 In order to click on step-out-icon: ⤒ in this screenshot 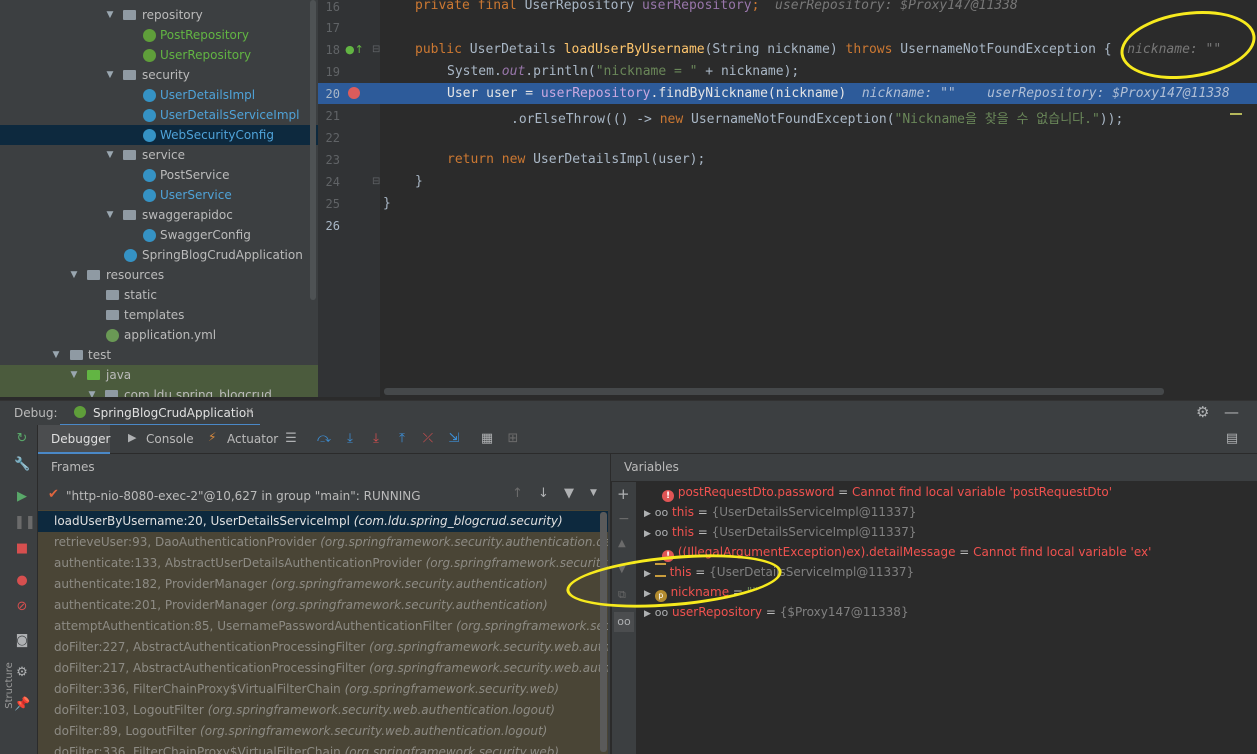, I will do `click(402, 439)`.